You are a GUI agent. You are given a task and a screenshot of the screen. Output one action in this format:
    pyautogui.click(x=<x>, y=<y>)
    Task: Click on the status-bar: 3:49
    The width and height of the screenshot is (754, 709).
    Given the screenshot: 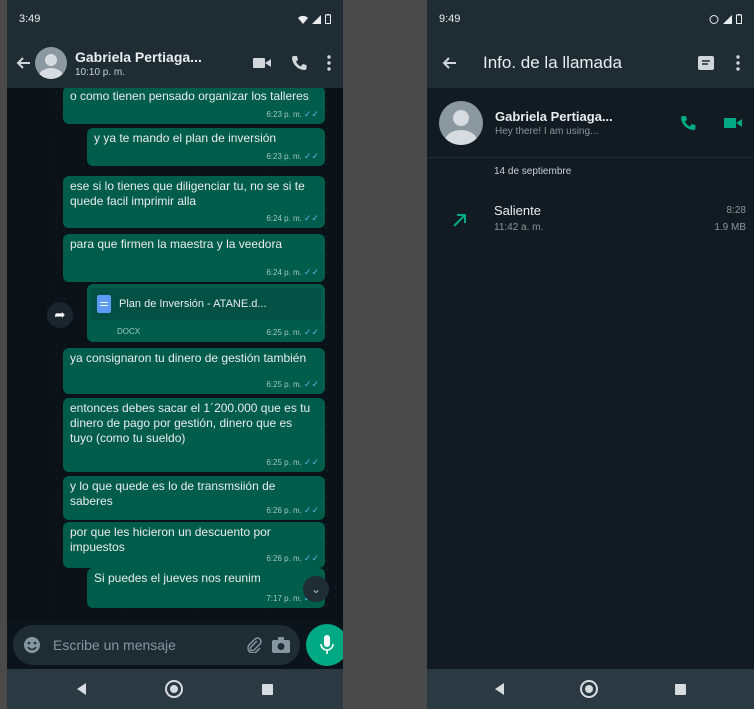 What is the action you would take?
    pyautogui.click(x=175, y=19)
    